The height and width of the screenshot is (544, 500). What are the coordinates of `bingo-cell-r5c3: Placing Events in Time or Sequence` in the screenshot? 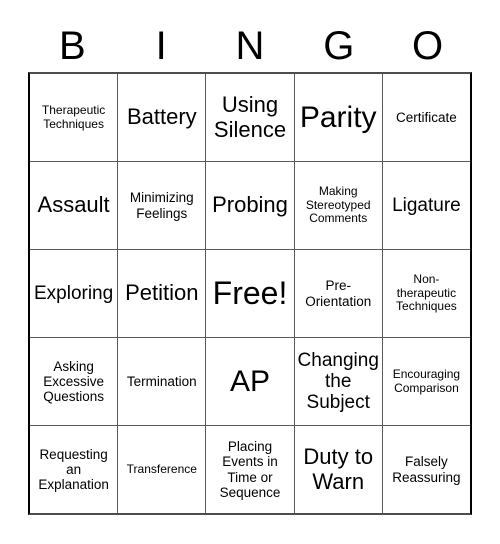 It's located at (250, 469).